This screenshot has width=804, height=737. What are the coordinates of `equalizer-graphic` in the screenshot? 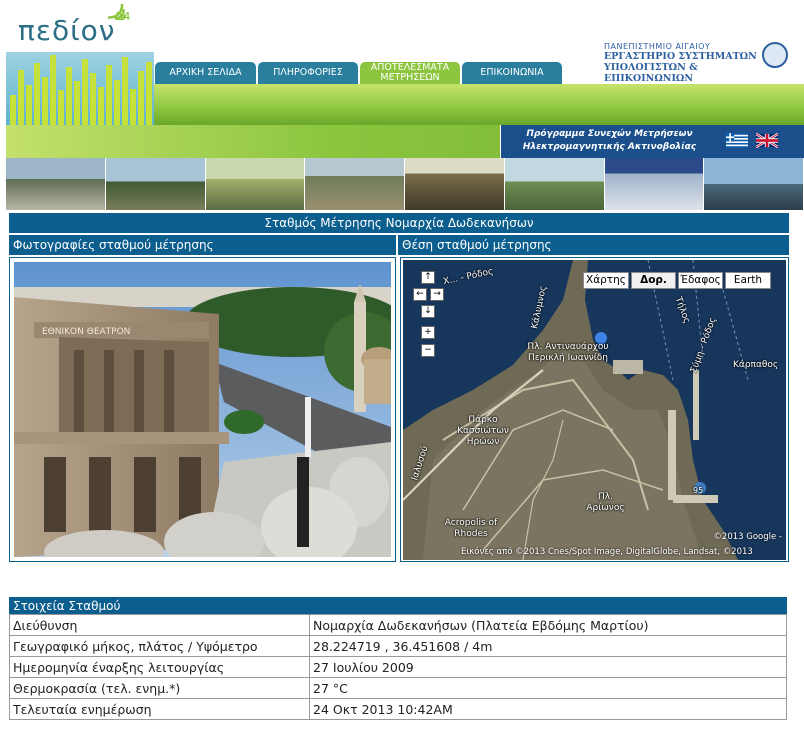 It's located at (80, 88).